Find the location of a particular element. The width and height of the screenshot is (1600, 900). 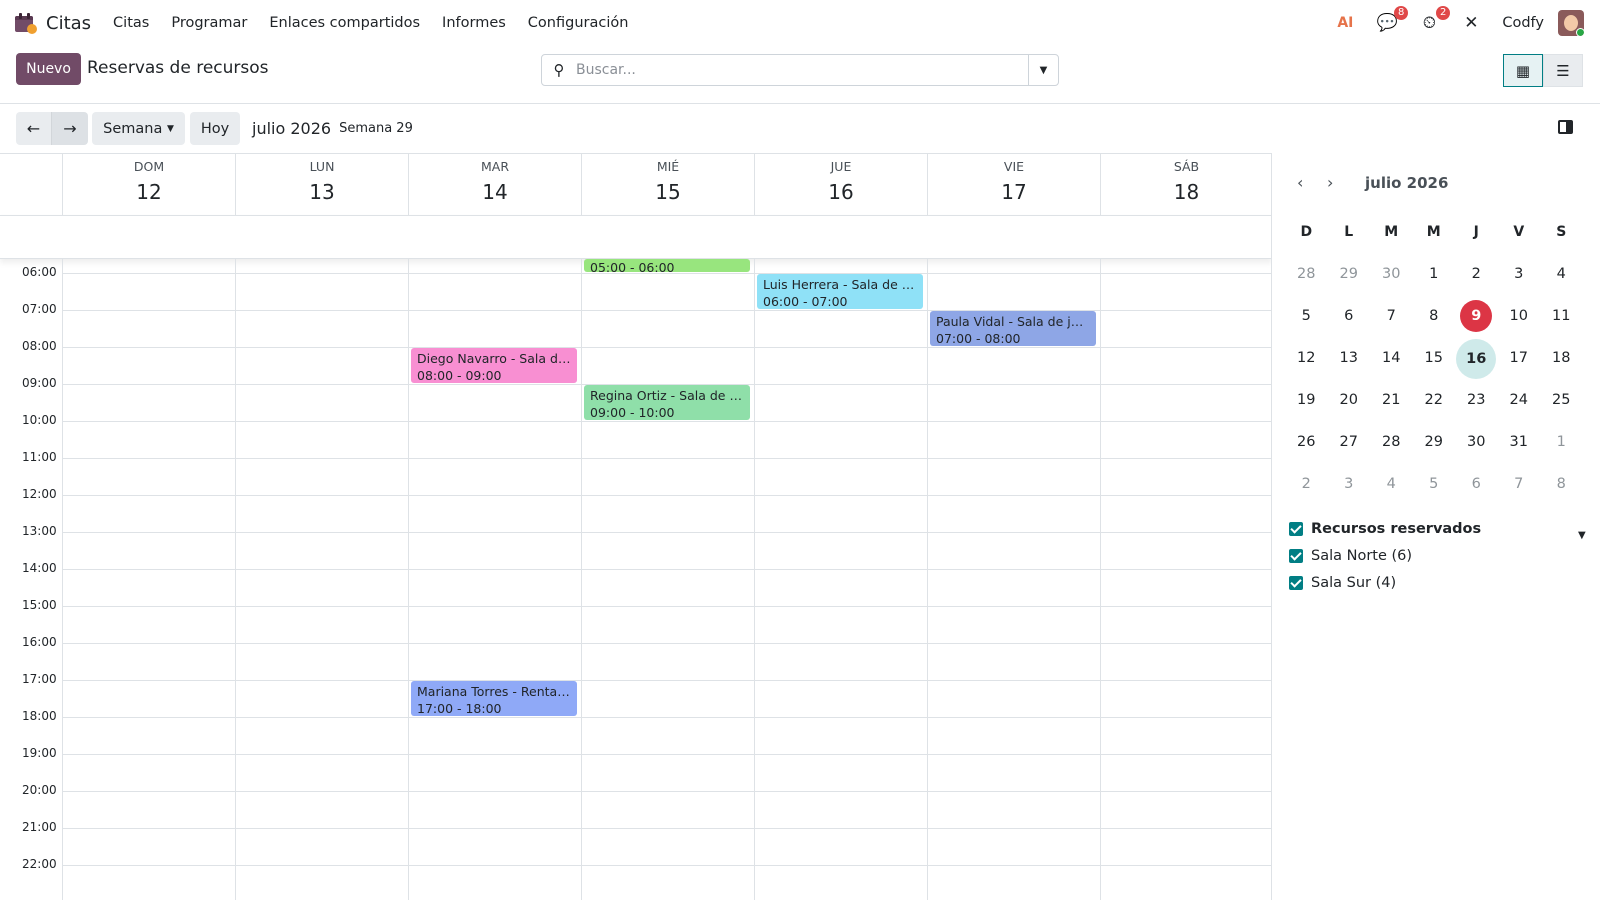

event-time: 17:00 - 18:00 is located at coordinates (459, 708).